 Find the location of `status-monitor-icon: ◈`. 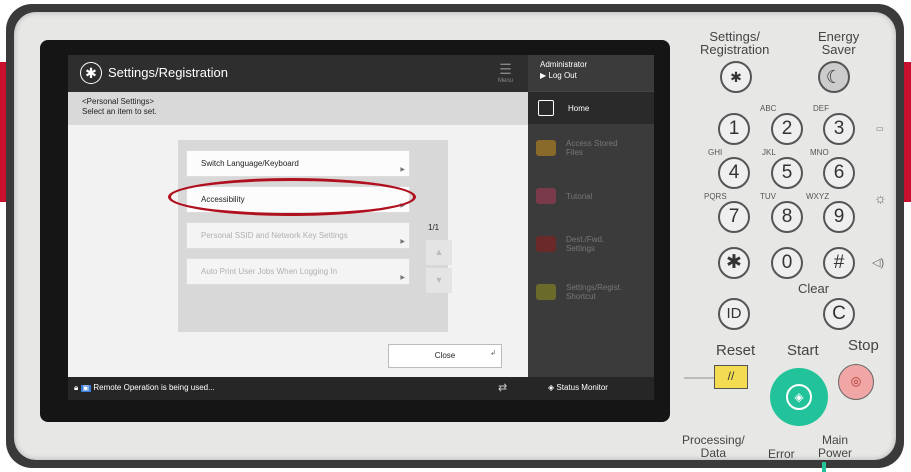

status-monitor-icon: ◈ is located at coordinates (551, 387).